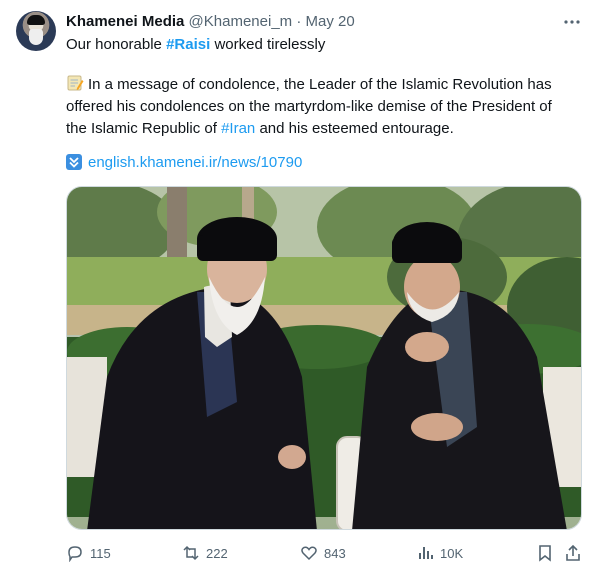  Describe the element at coordinates (572, 22) in the screenshot. I see `more-icon` at that location.